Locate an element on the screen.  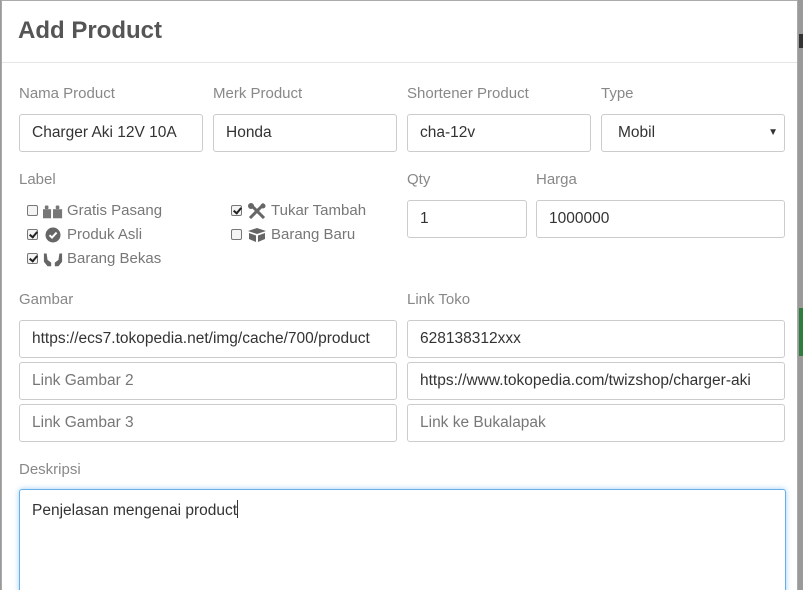
link-gambar-1-input is located at coordinates (208, 339).